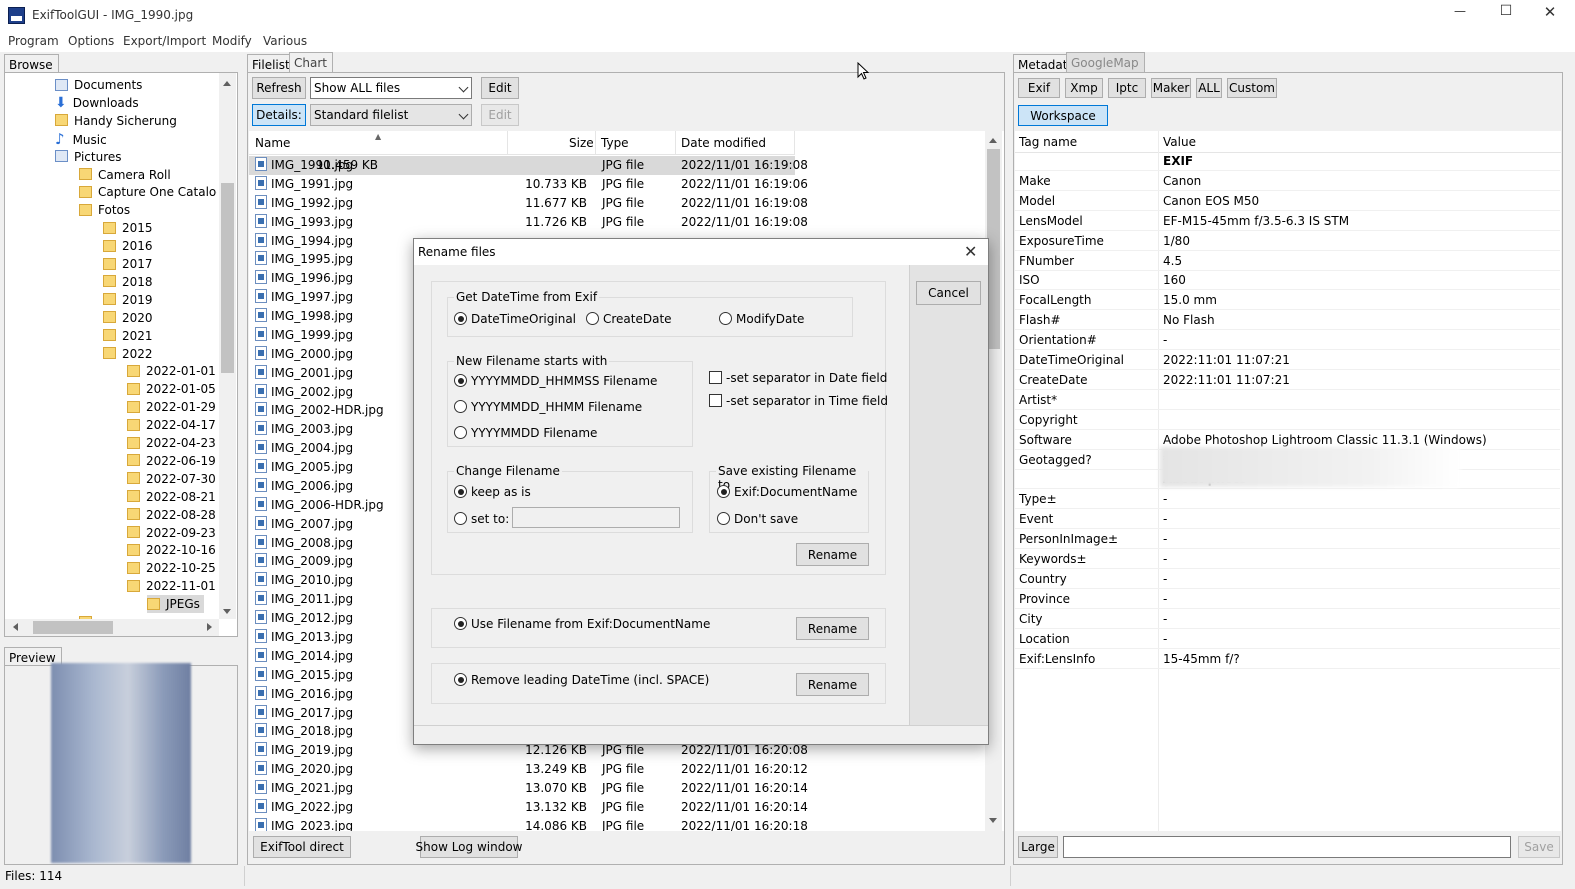 This screenshot has width=1575, height=889. I want to click on radio-createdate: CreateDate, so click(629, 319).